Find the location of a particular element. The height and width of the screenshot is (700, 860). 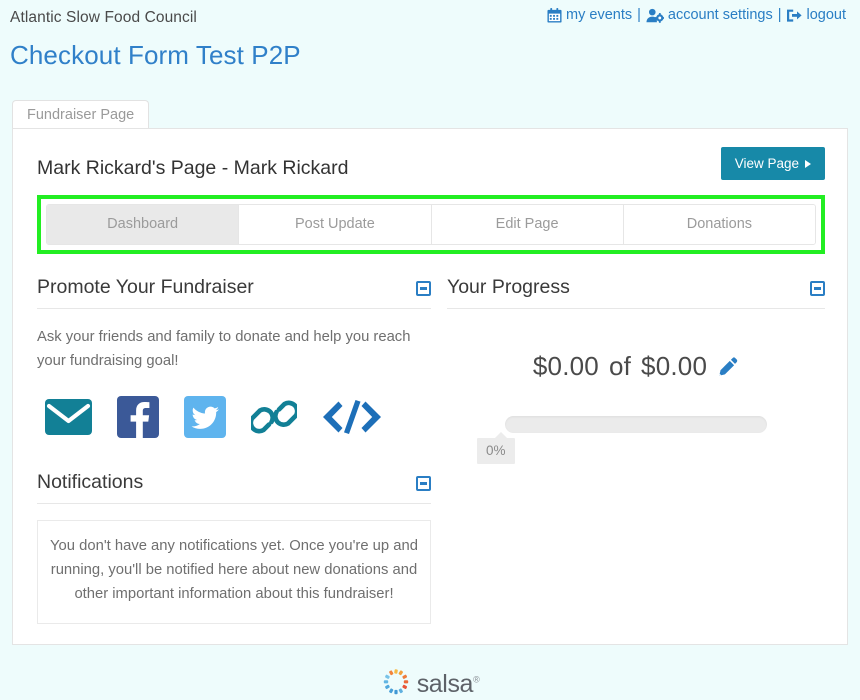

promote-title: Promote Your Fundraiser is located at coordinates (145, 287).